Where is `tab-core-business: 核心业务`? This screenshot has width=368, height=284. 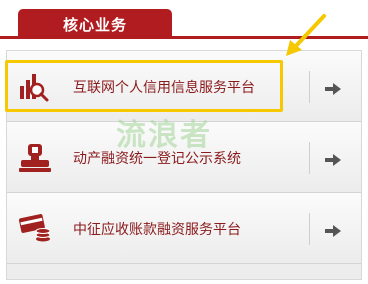
tab-core-business: 核心业务 is located at coordinates (95, 24).